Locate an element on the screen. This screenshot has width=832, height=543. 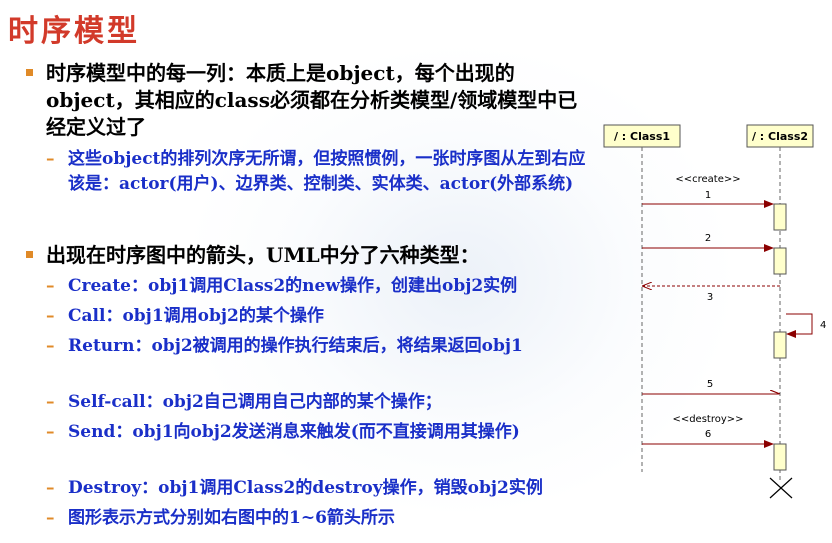
message-number-4: 4 is located at coordinates (823, 325).